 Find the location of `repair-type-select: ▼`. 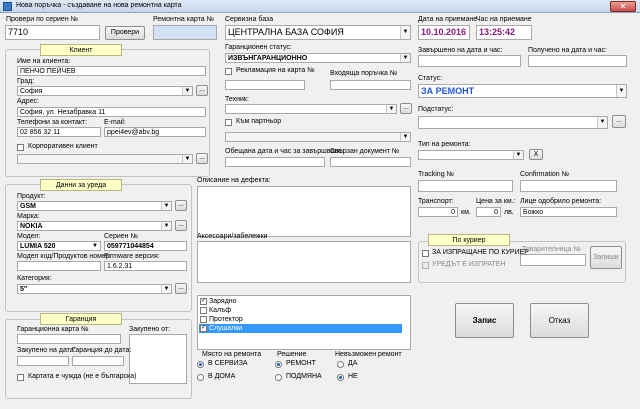

repair-type-select: ▼ is located at coordinates (471, 155).